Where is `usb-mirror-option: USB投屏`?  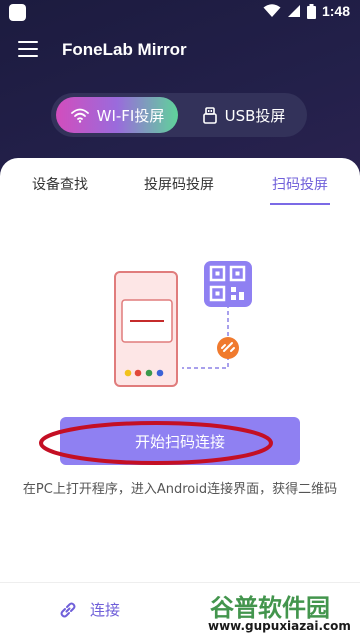
usb-mirror-option: USB投屏 is located at coordinates (244, 115).